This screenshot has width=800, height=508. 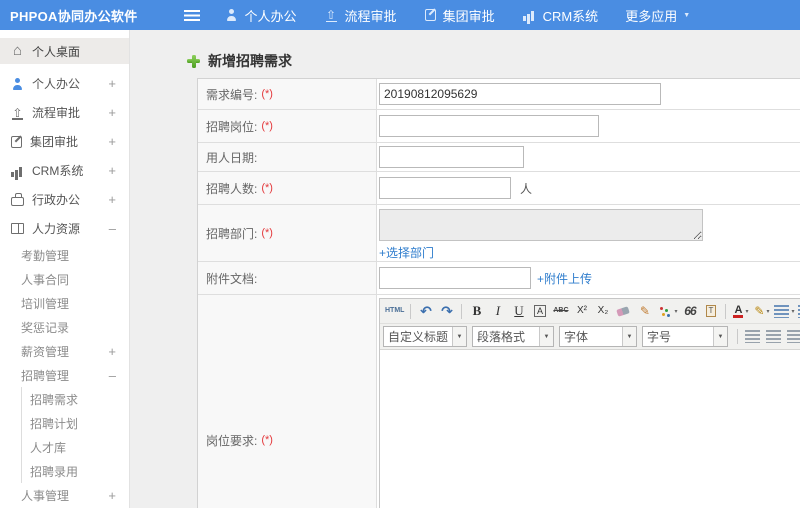 I want to click on form-row-hire-date: 用人日期:, so click(x=499, y=157).